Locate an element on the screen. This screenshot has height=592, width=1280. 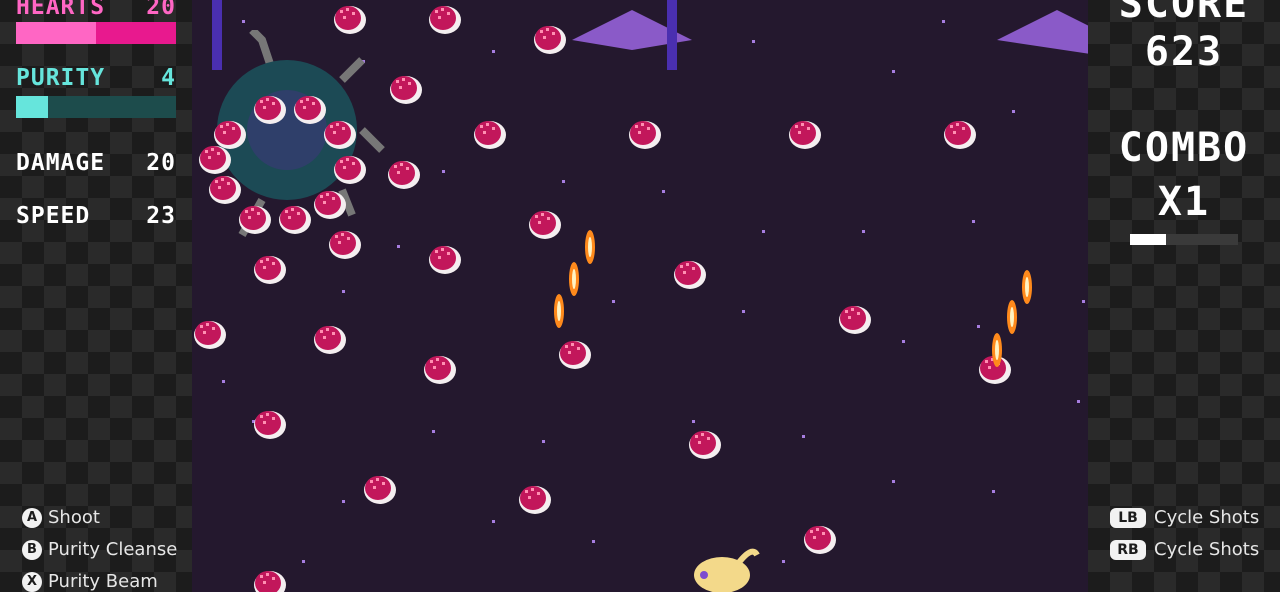
hearts-bar-rest is located at coordinates (136, 33).